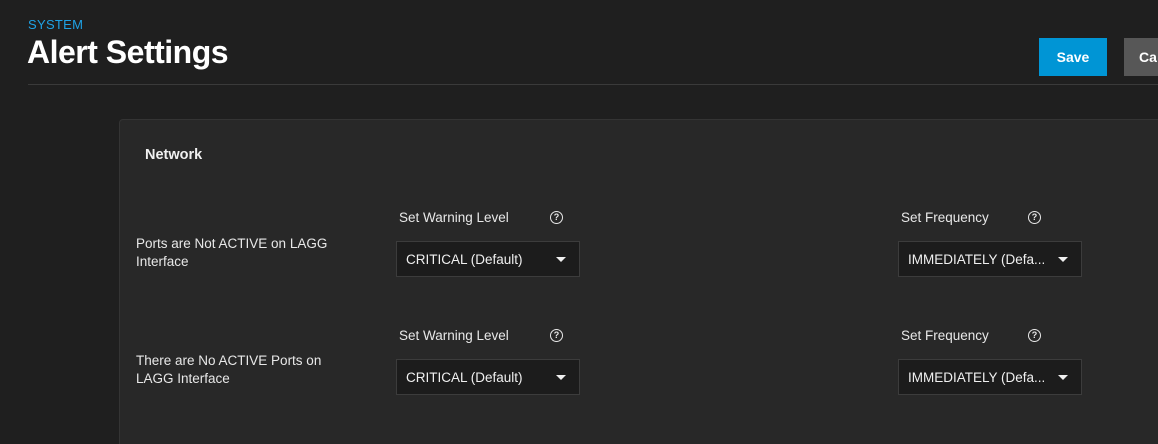  Describe the element at coordinates (128, 52) in the screenshot. I see `page-title: Alert Settings` at that location.